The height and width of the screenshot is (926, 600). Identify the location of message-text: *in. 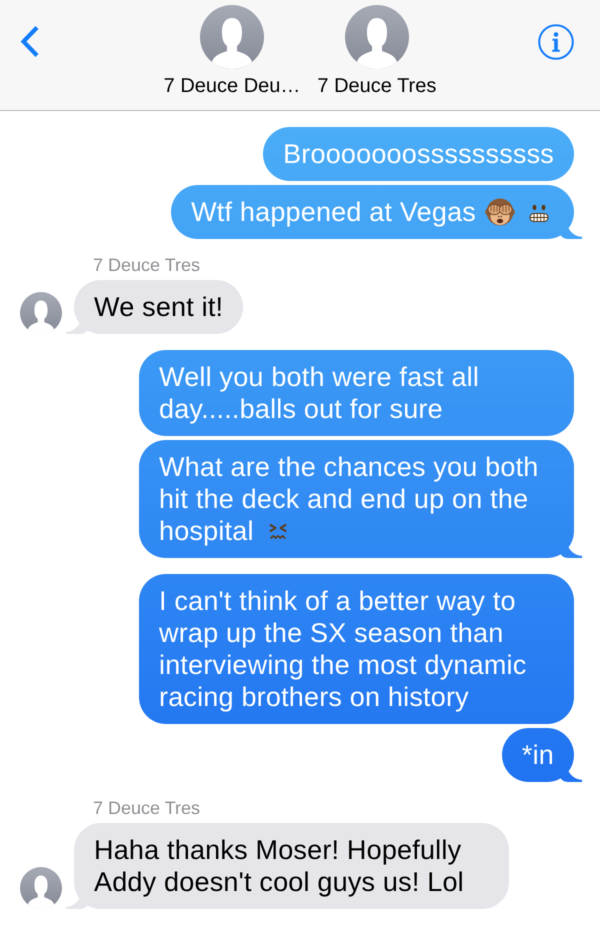
(538, 755).